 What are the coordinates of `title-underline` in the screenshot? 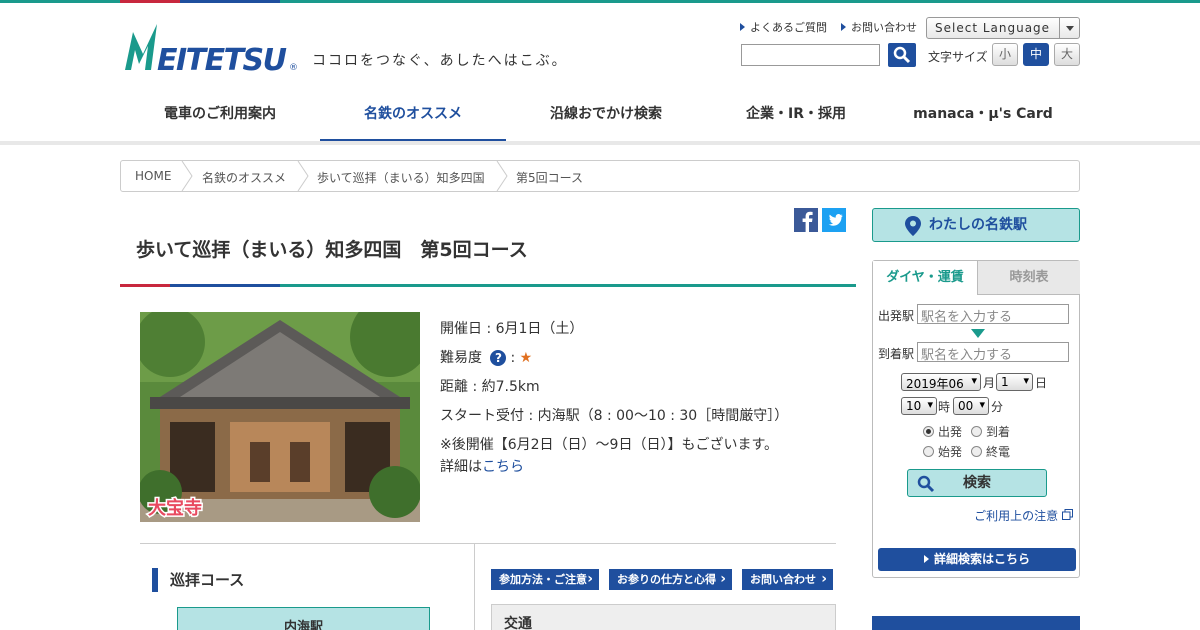 It's located at (488, 285).